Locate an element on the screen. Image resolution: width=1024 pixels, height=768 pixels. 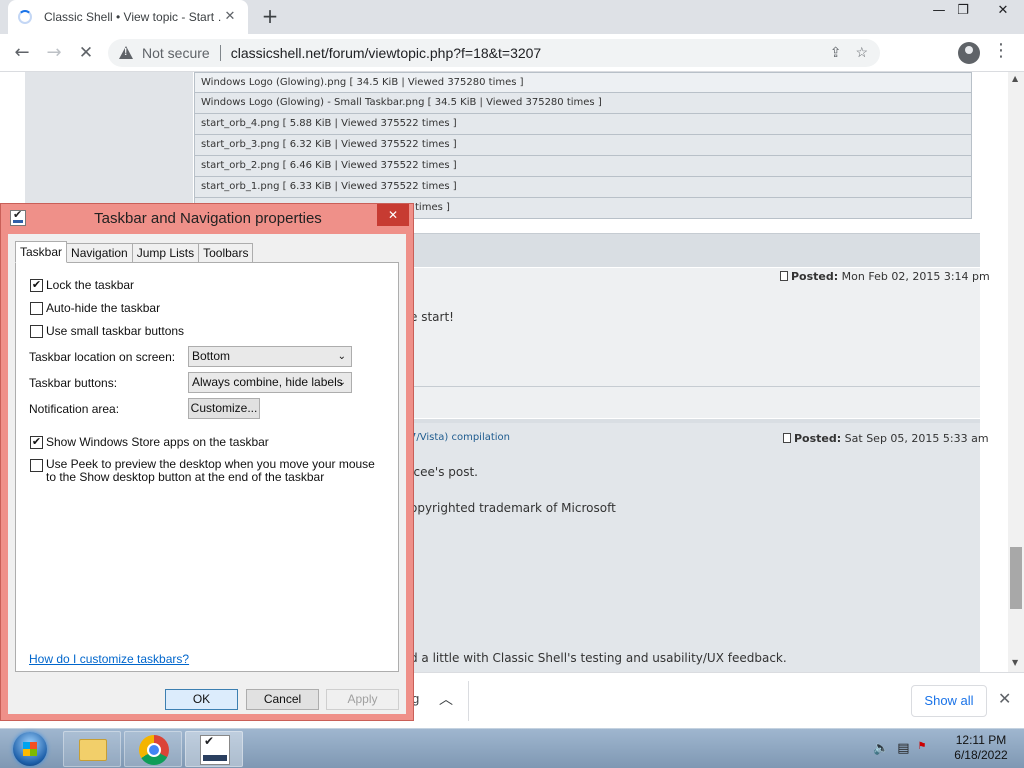
bookmark-star-icon: ☆ is located at coordinates (861, 52).